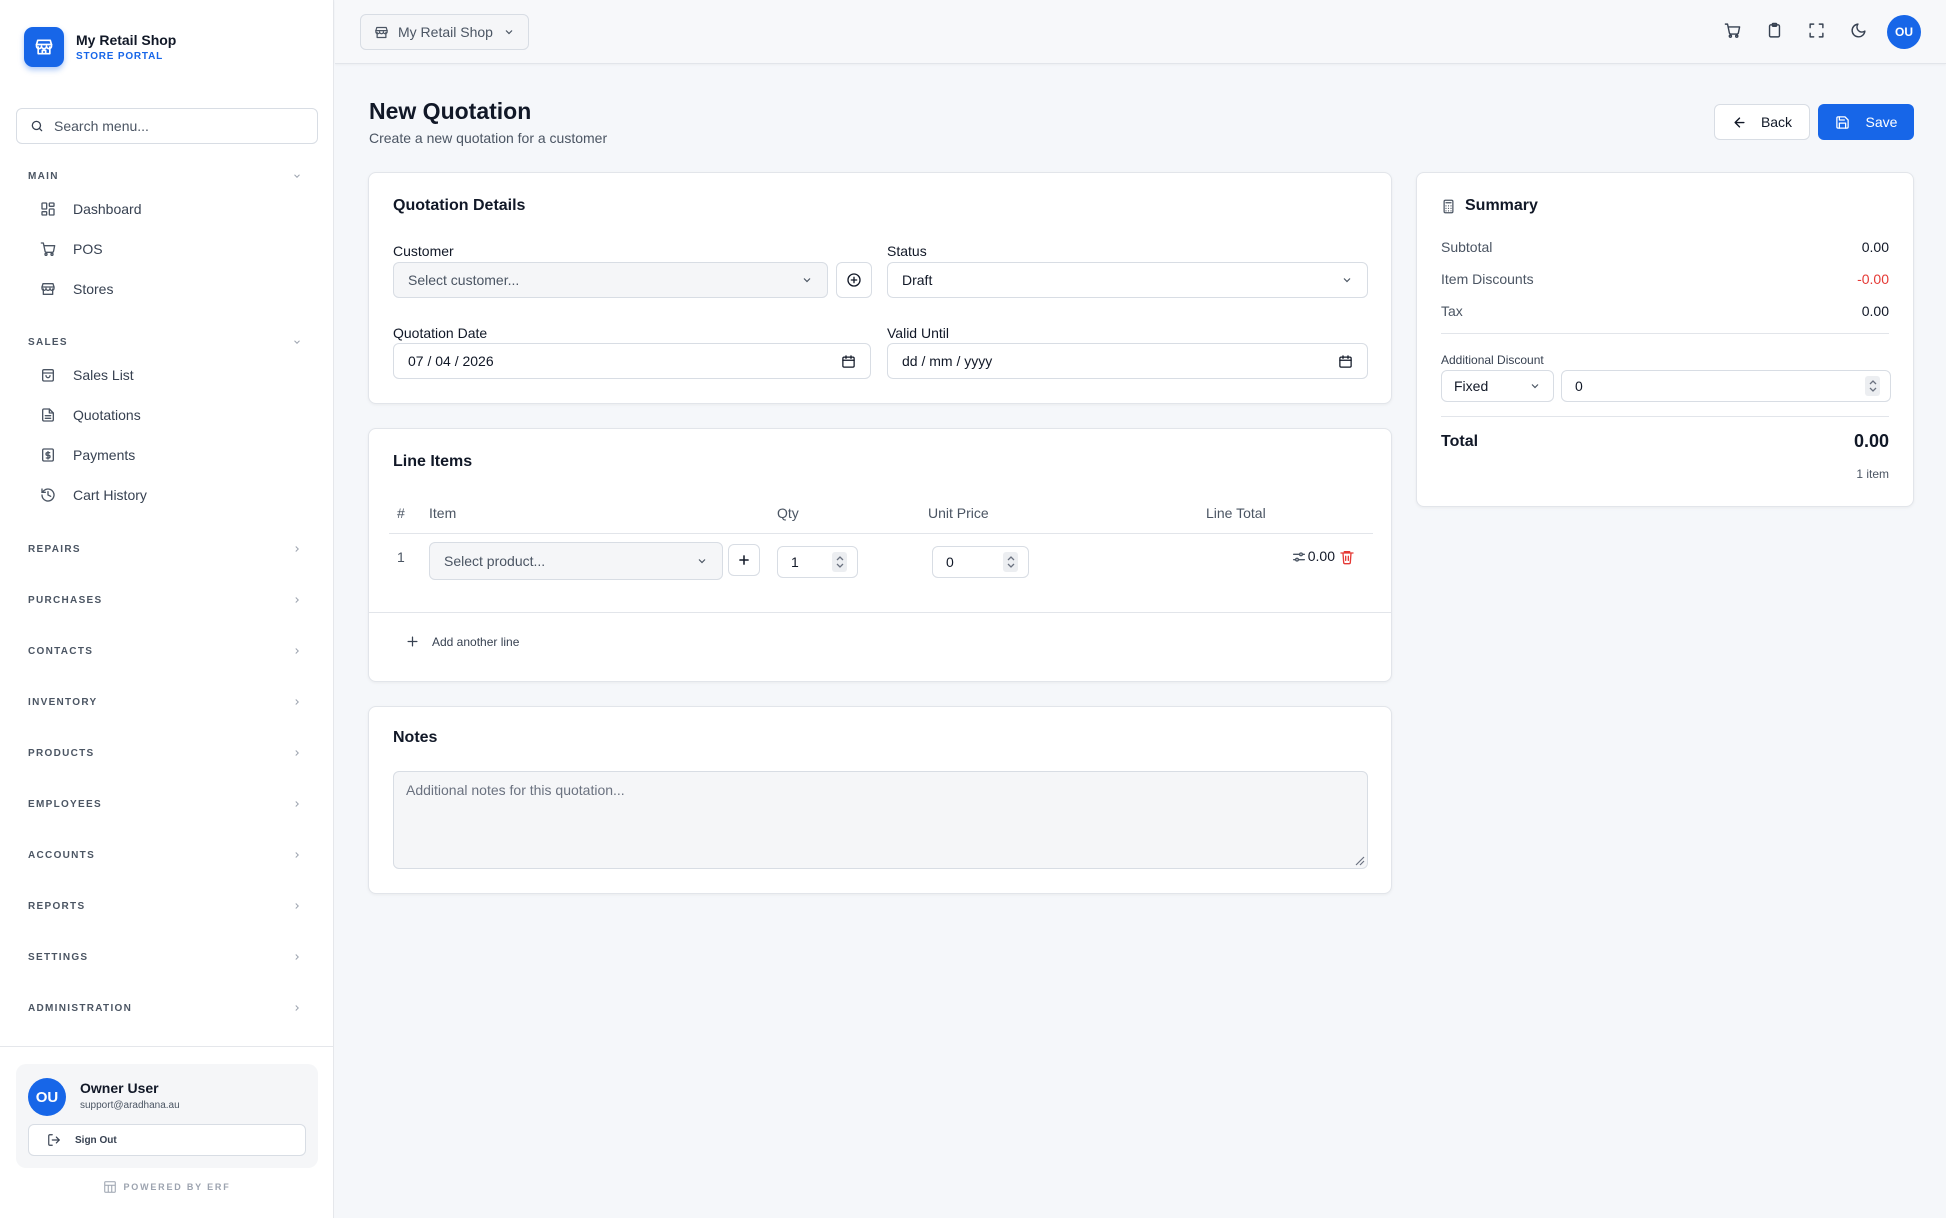 This screenshot has width=1946, height=1218. I want to click on calculator-icon, so click(1448, 206).